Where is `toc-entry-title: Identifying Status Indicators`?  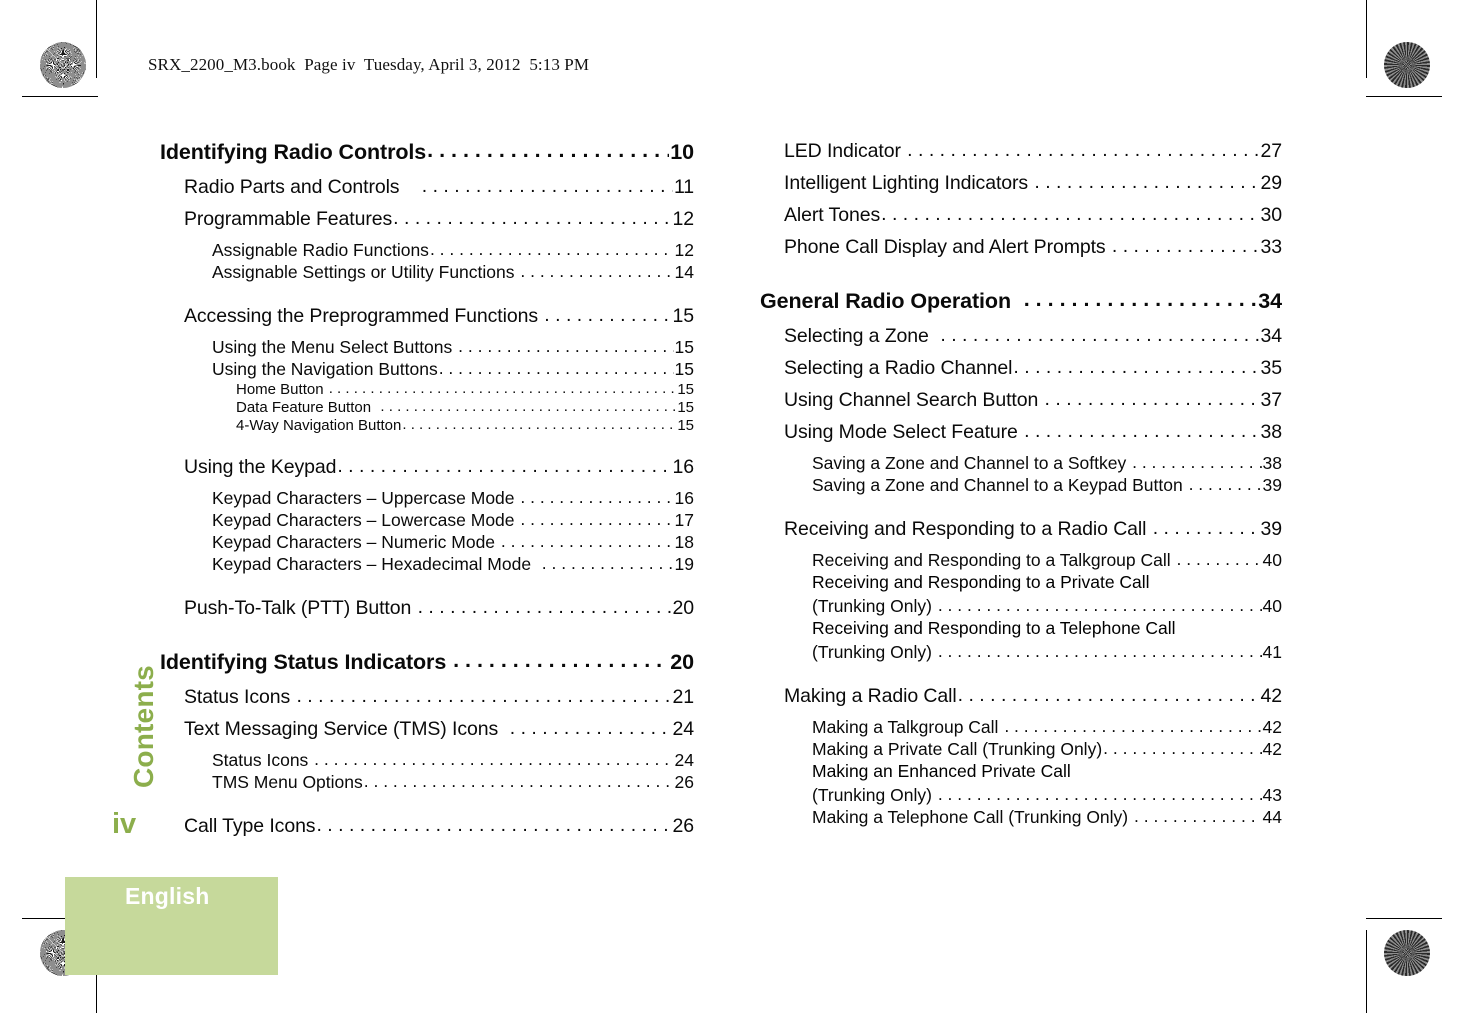 toc-entry-title: Identifying Status Indicators is located at coordinates (306, 662).